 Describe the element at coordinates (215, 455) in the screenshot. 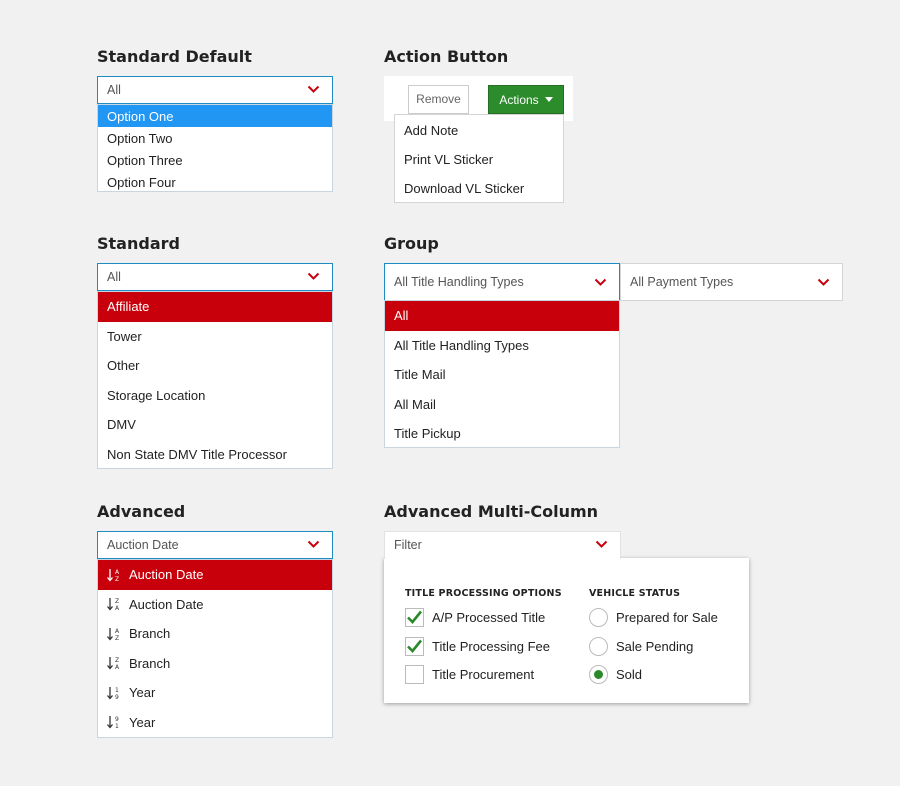

I see `menu-item: Non State DMV Title Processor` at that location.